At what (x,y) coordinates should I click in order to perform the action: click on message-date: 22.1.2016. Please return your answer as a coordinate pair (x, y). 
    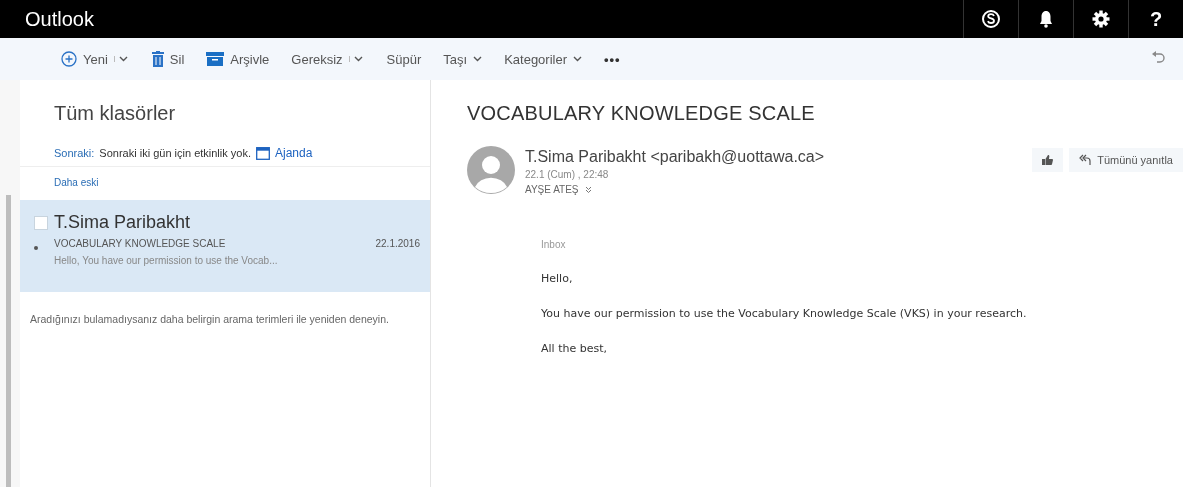
    Looking at the image, I should click on (397, 243).